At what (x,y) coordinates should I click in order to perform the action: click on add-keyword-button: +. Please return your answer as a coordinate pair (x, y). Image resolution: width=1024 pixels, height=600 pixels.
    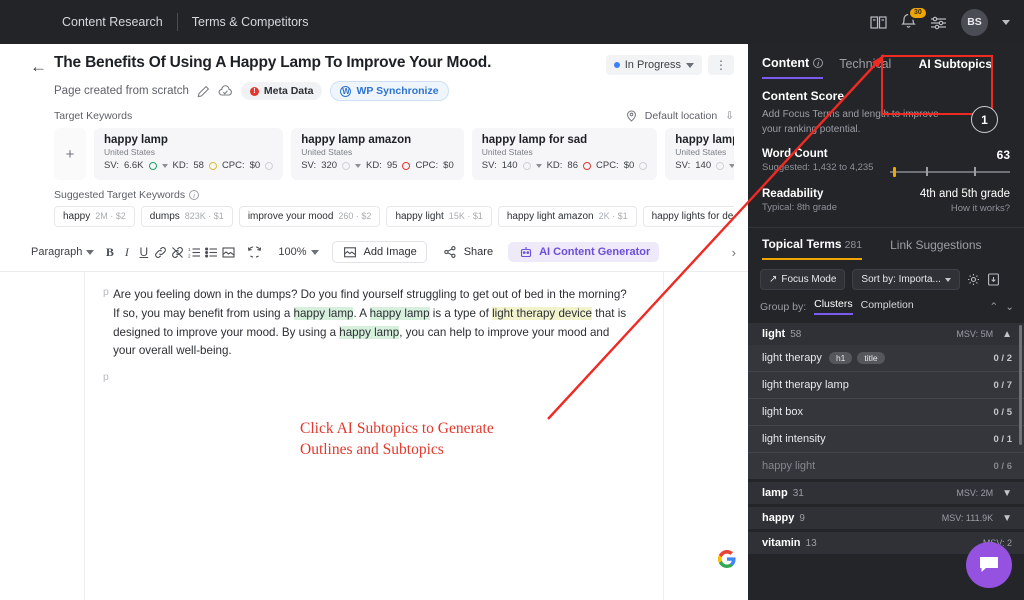
    Looking at the image, I should click on (70, 154).